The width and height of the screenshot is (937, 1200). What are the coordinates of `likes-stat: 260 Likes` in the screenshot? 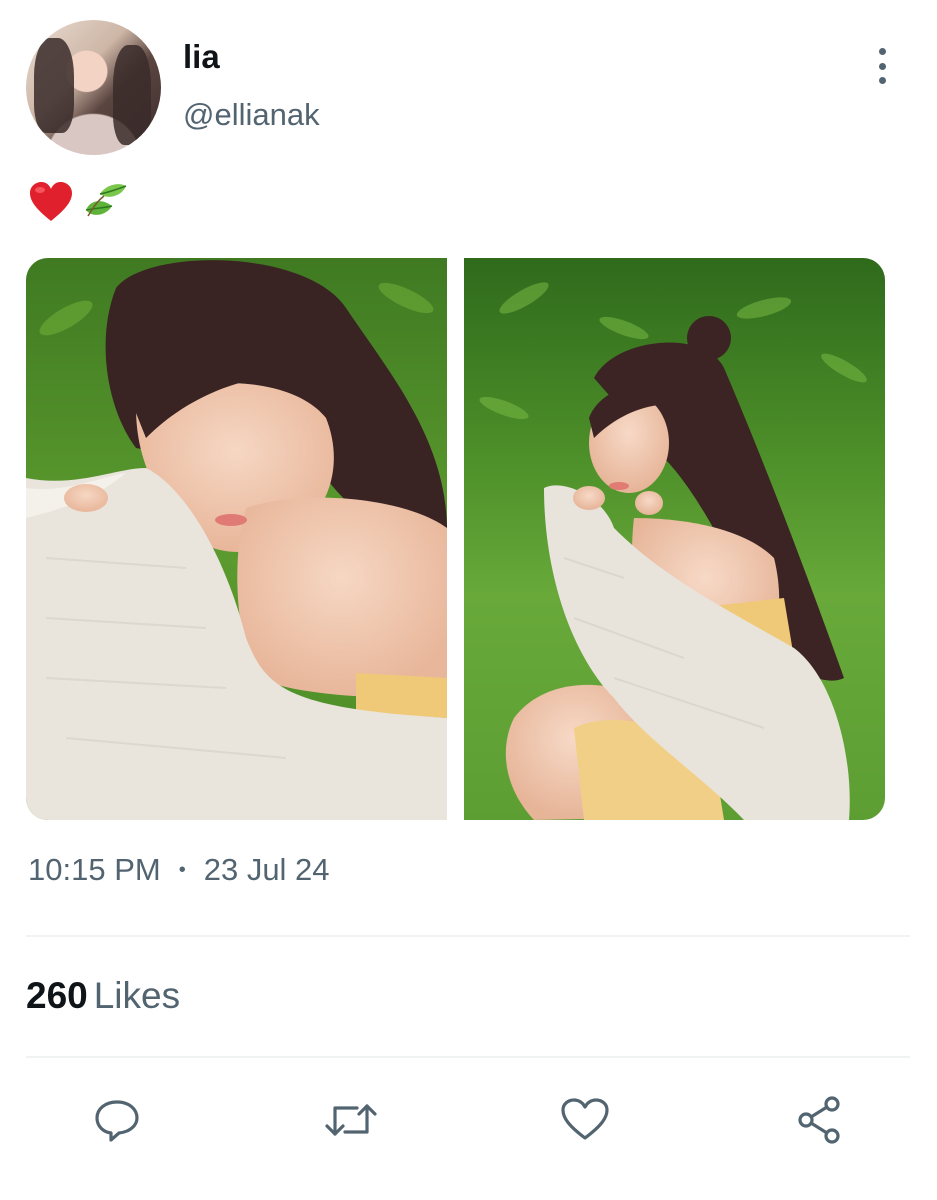 It's located at (103, 996).